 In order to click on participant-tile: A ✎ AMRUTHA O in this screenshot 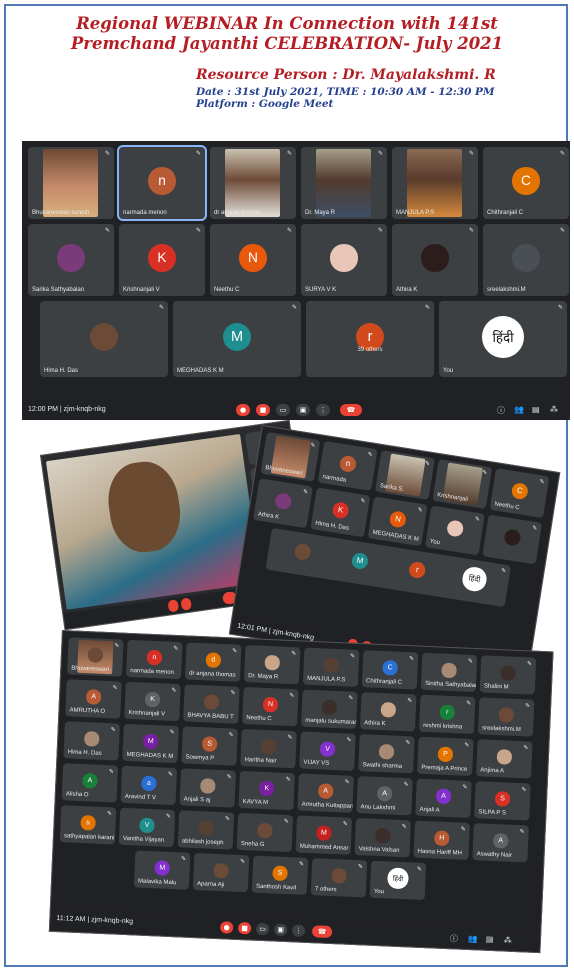, I will do `click(93, 699)`.